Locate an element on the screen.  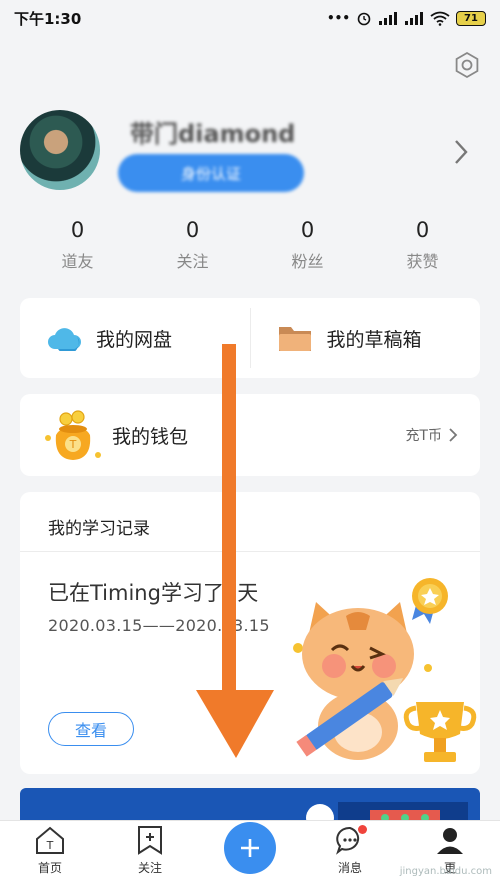
coin-bag-icon: T is located at coordinates (73, 435).